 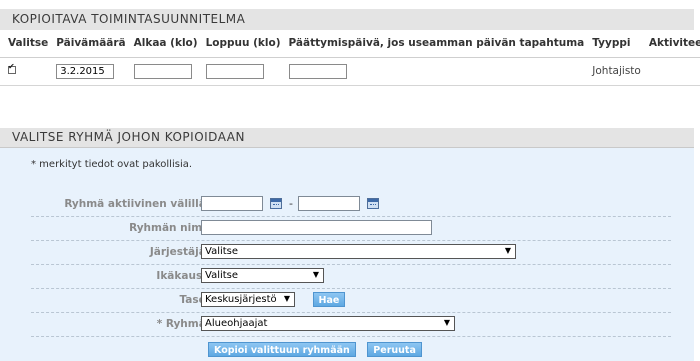 I want to click on group-name-row: Ryhmän nimi:, so click(x=351, y=229).